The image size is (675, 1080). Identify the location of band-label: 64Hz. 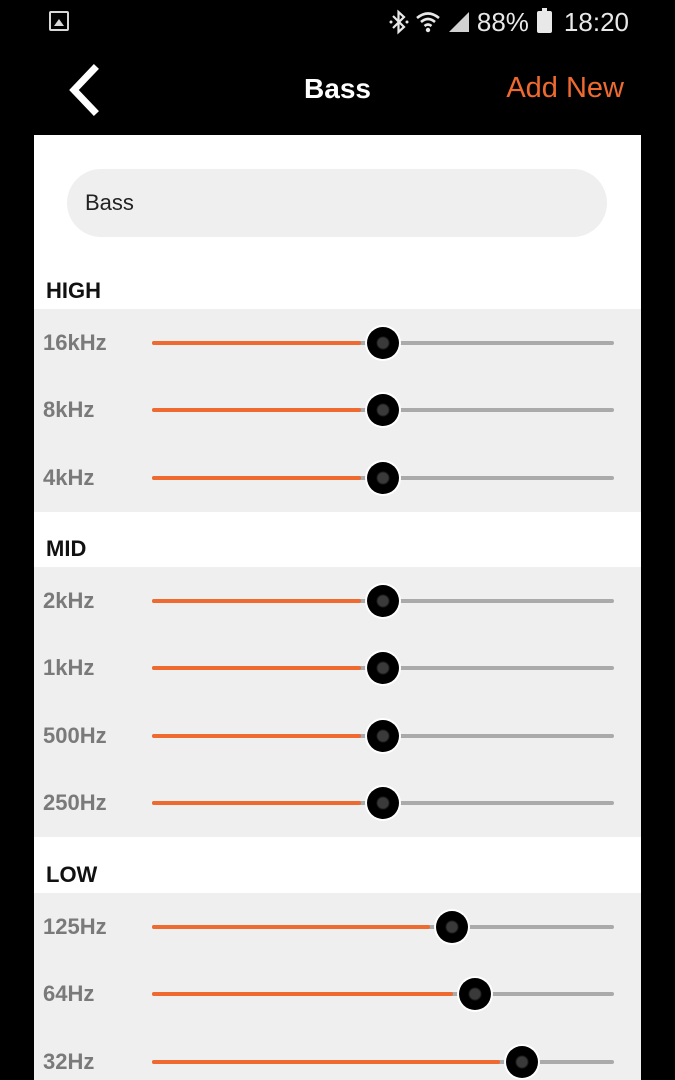
(69, 994).